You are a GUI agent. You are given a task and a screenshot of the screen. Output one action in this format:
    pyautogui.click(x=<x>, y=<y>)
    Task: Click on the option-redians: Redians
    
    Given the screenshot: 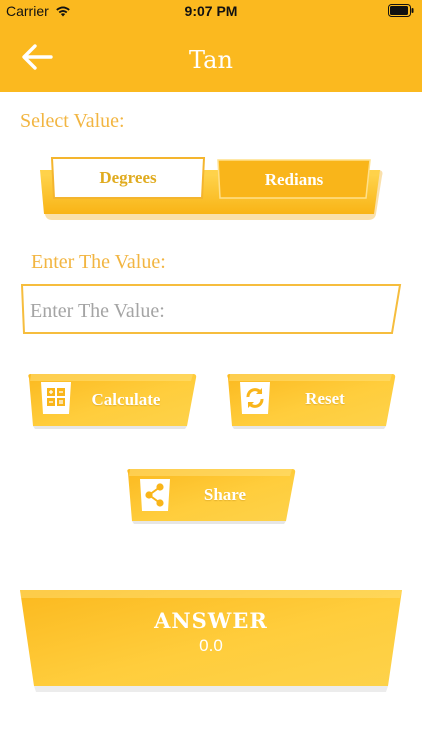 What is the action you would take?
    pyautogui.click(x=294, y=180)
    